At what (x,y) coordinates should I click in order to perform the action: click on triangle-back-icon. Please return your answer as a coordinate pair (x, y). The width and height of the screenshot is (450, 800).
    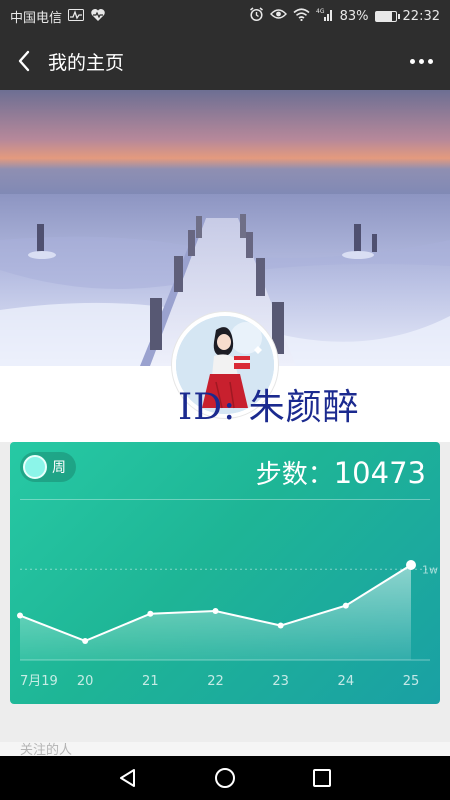
    Looking at the image, I should click on (128, 778).